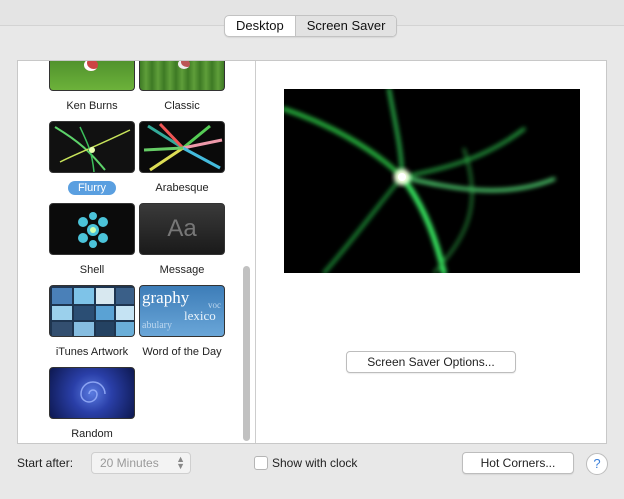 The width and height of the screenshot is (624, 499). I want to click on list-item-random: Random, so click(92, 404).